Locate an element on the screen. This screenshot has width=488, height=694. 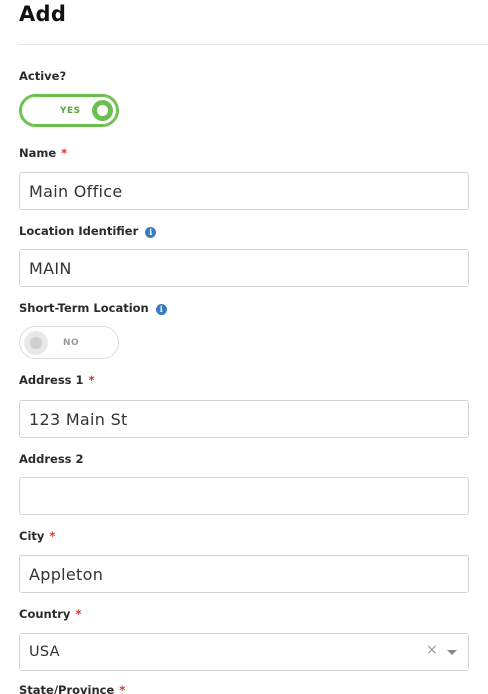
page-title: Add is located at coordinates (43, 14).